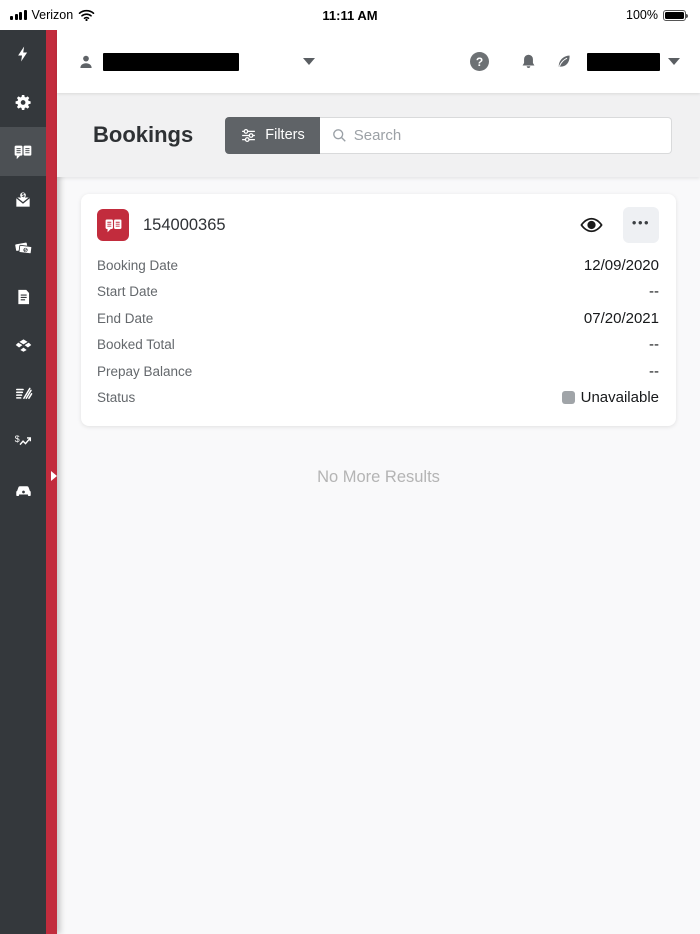 The height and width of the screenshot is (934, 700). Describe the element at coordinates (145, 371) in the screenshot. I see `field-label: Prepay Balance` at that location.